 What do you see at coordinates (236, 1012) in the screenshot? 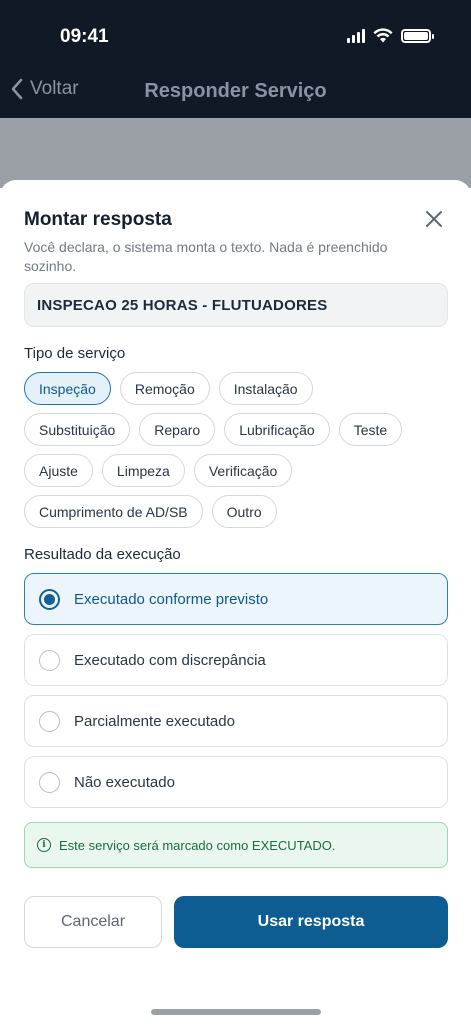
I see `home-indicator` at bounding box center [236, 1012].